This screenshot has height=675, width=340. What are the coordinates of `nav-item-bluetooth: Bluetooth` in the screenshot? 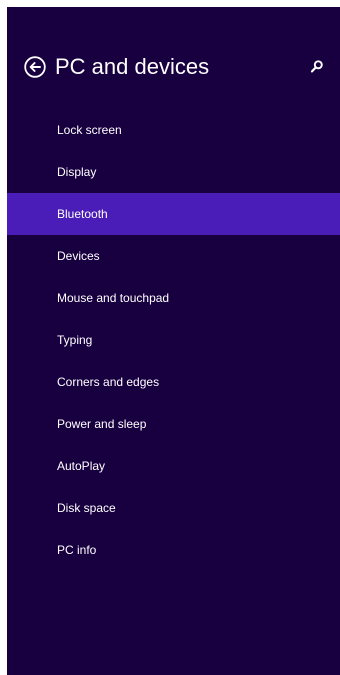 It's located at (173, 214).